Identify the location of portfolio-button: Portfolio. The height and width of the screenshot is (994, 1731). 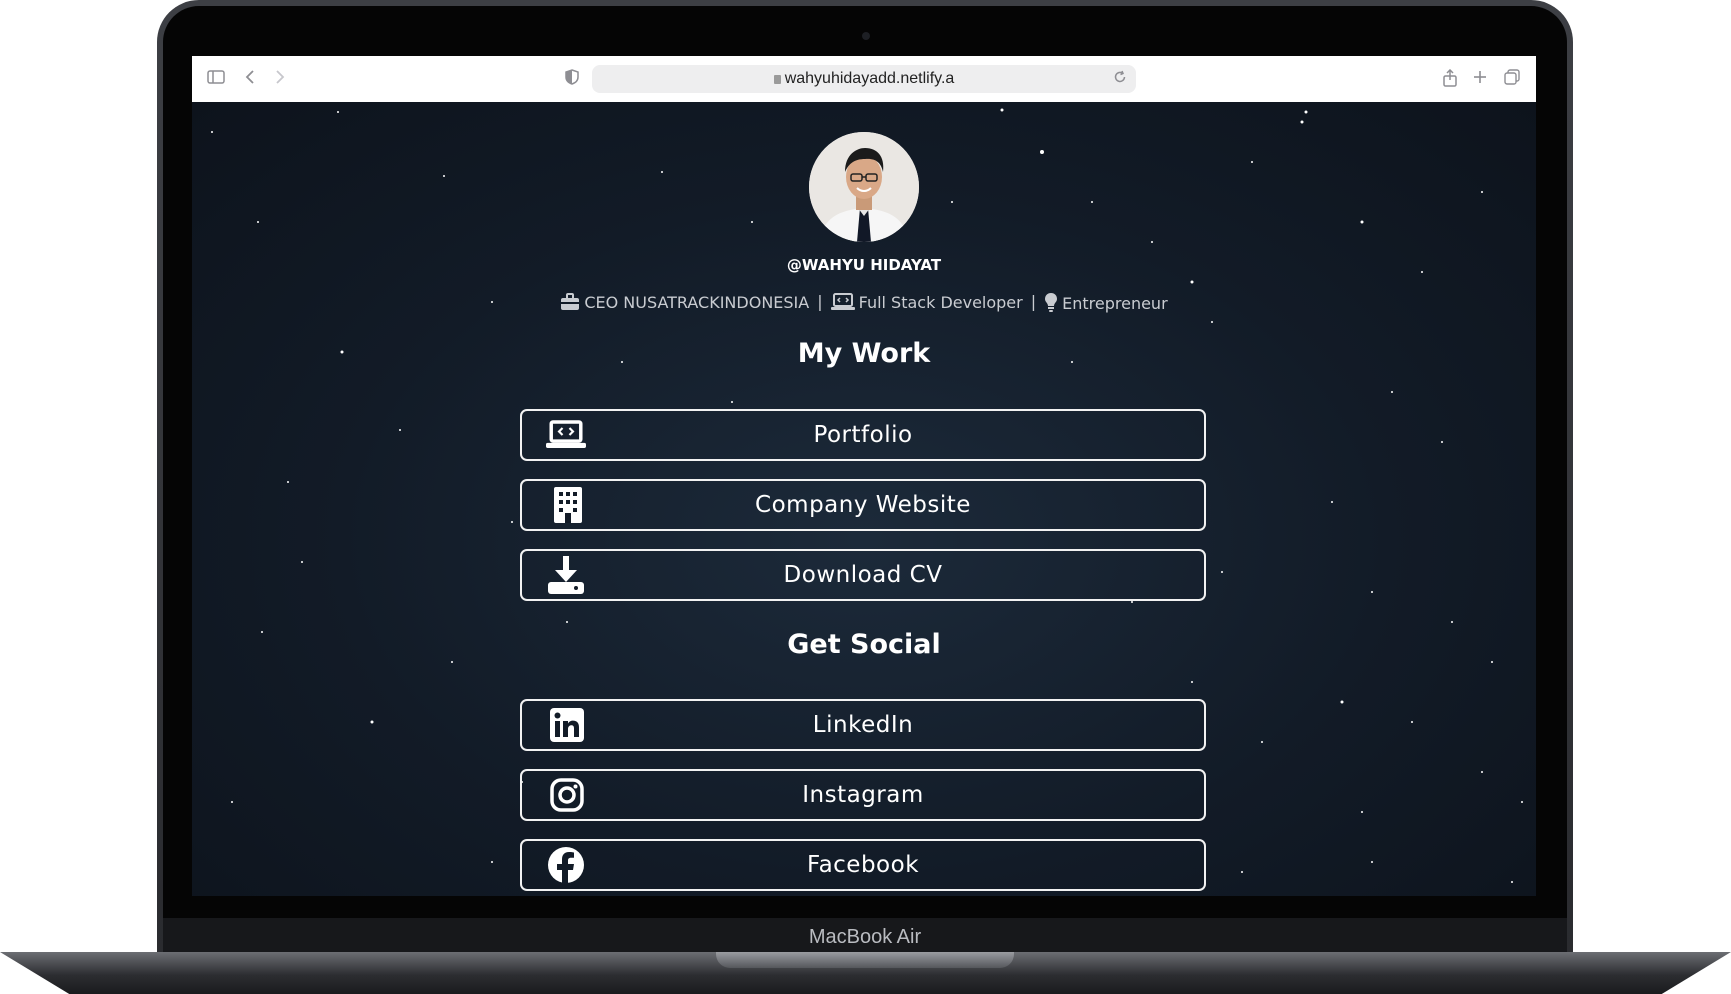
(863, 435).